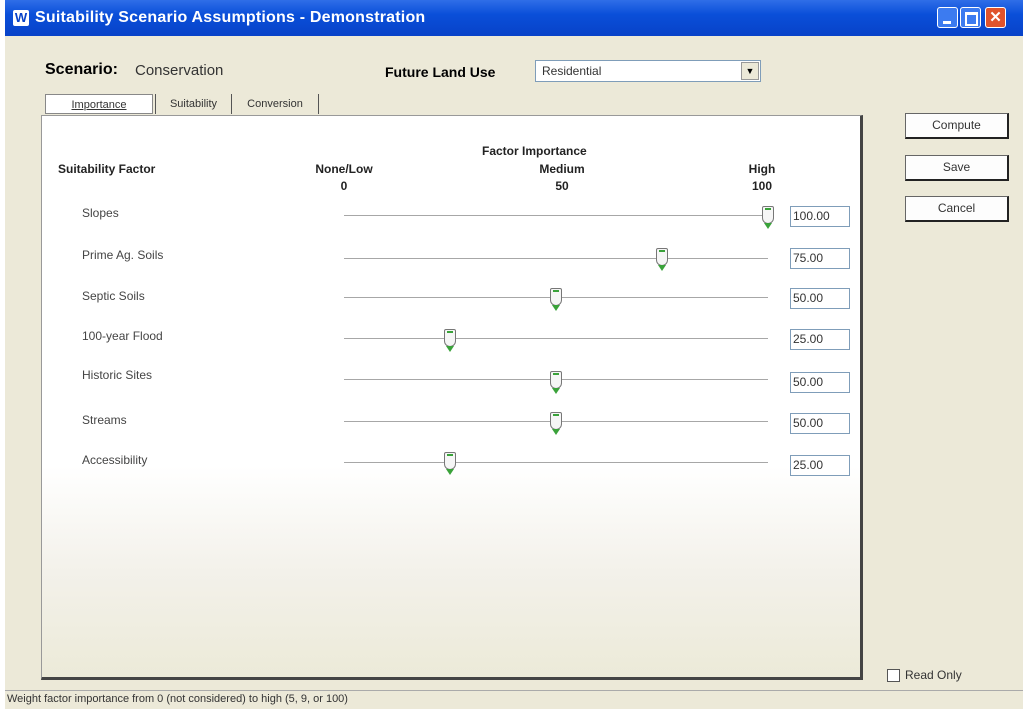 This screenshot has width=1023, height=709. I want to click on close-icon: ✕, so click(995, 17).